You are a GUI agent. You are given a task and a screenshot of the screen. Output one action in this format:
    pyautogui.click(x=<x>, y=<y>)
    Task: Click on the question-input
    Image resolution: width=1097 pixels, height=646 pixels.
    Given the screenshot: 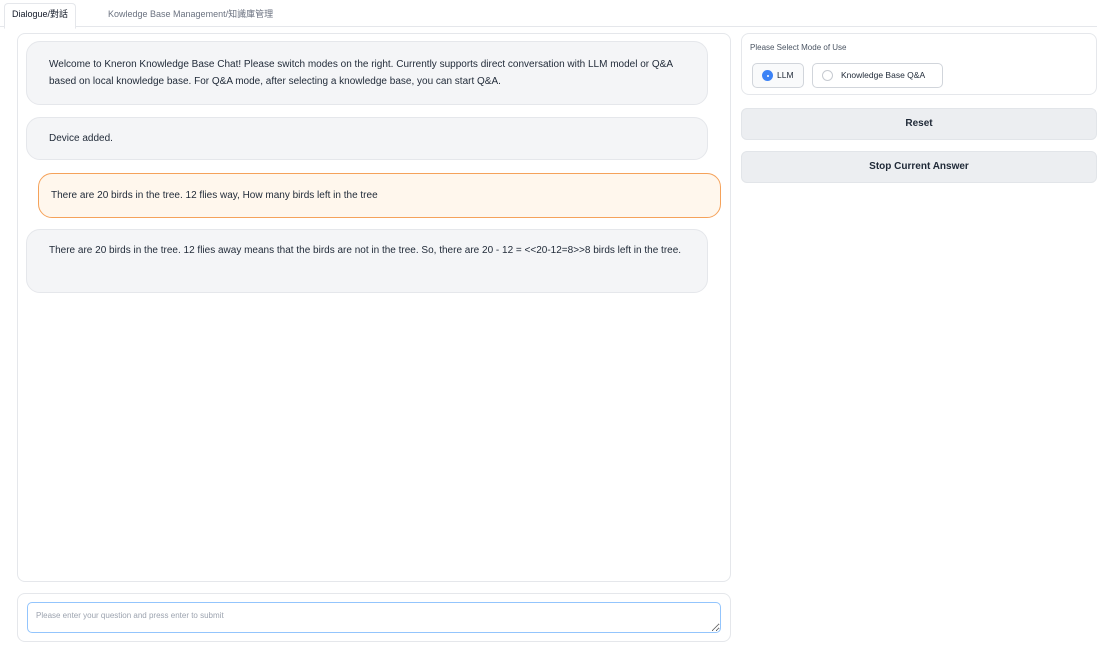 What is the action you would take?
    pyautogui.click(x=374, y=617)
    